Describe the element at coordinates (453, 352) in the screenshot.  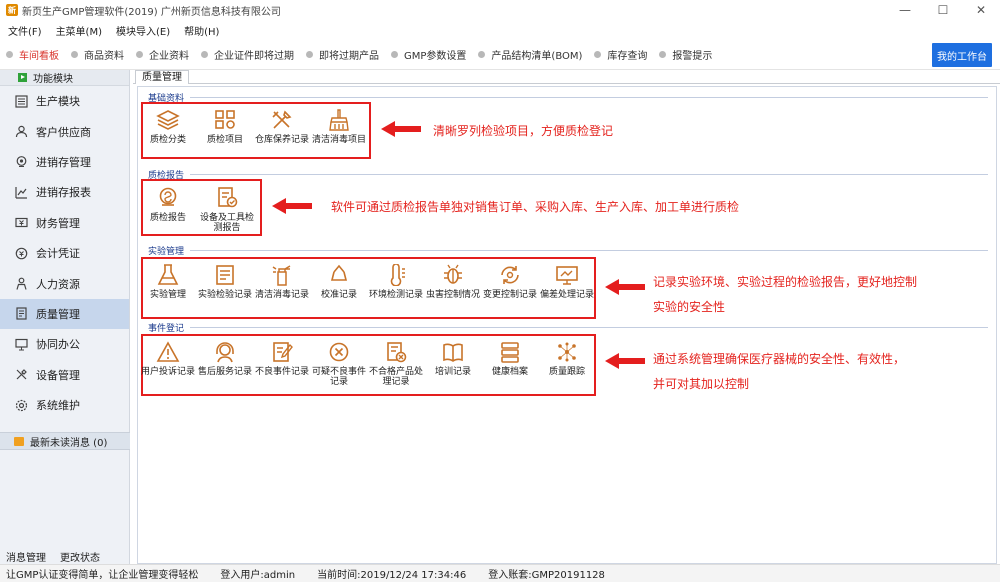
I see `book-icon` at that location.